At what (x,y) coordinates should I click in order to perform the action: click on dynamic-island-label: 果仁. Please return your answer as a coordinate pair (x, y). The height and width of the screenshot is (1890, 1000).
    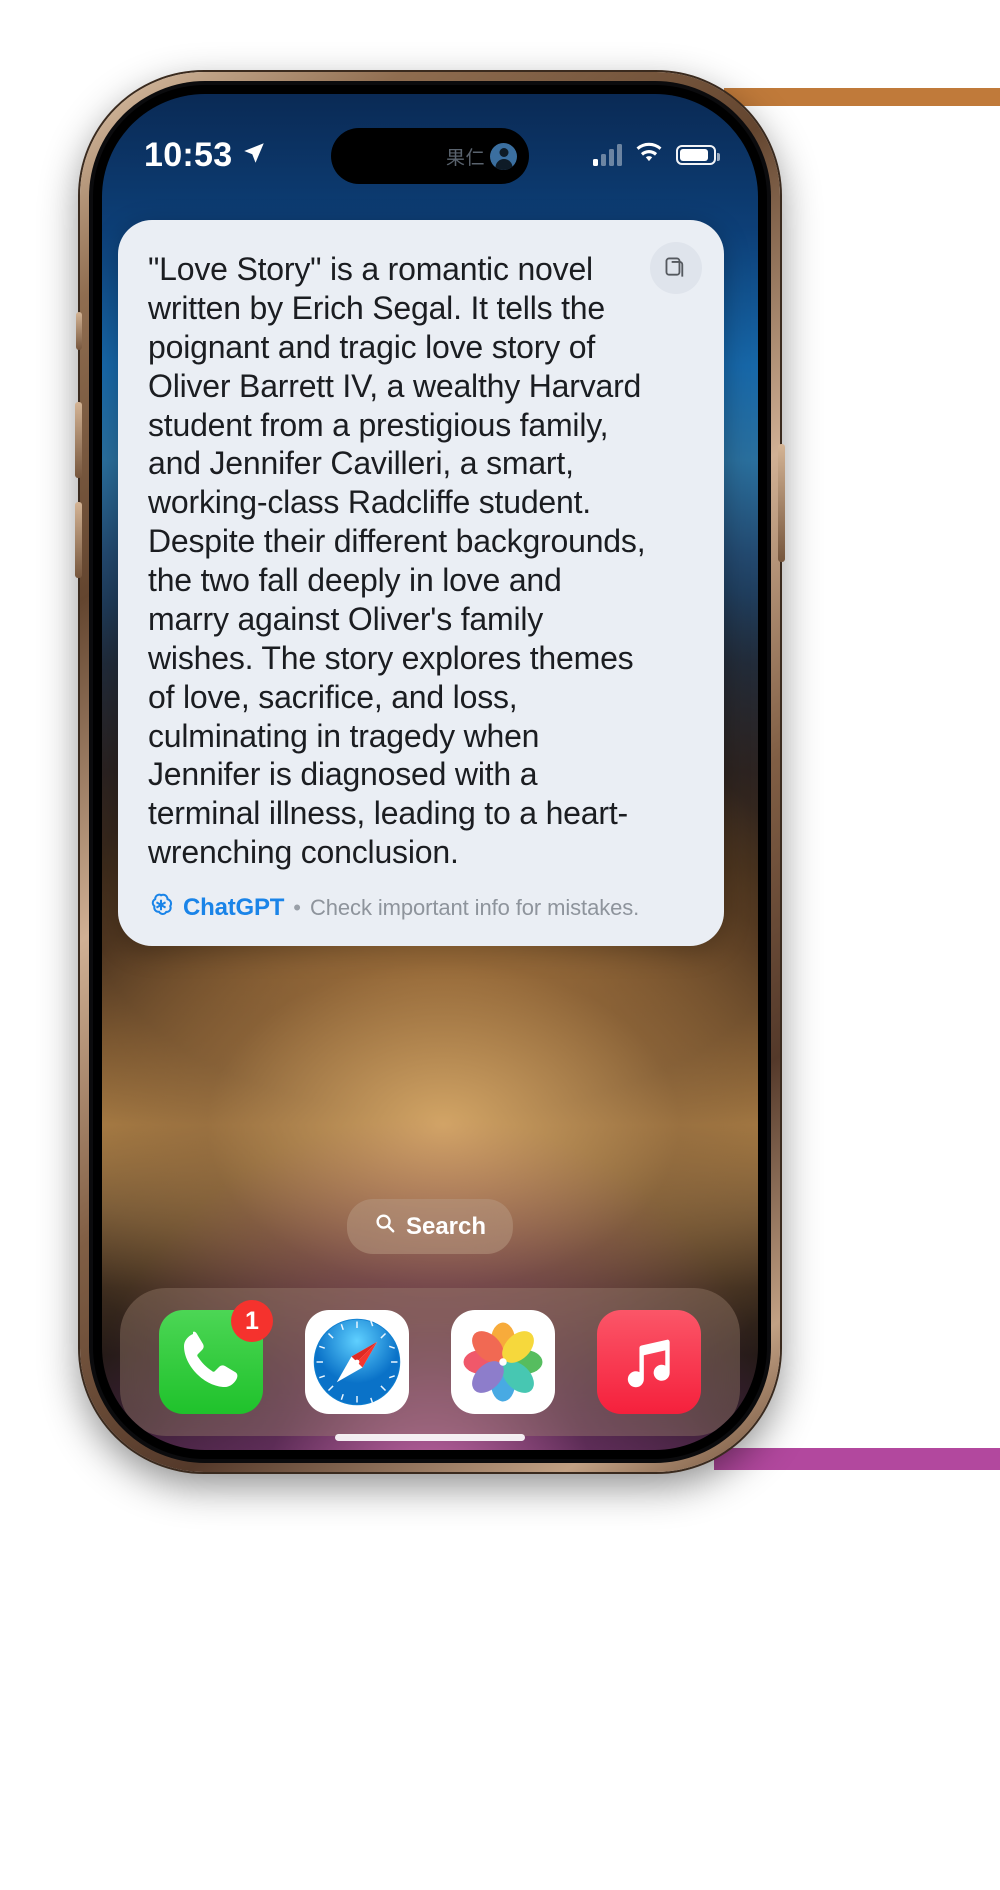
    Looking at the image, I should click on (465, 157).